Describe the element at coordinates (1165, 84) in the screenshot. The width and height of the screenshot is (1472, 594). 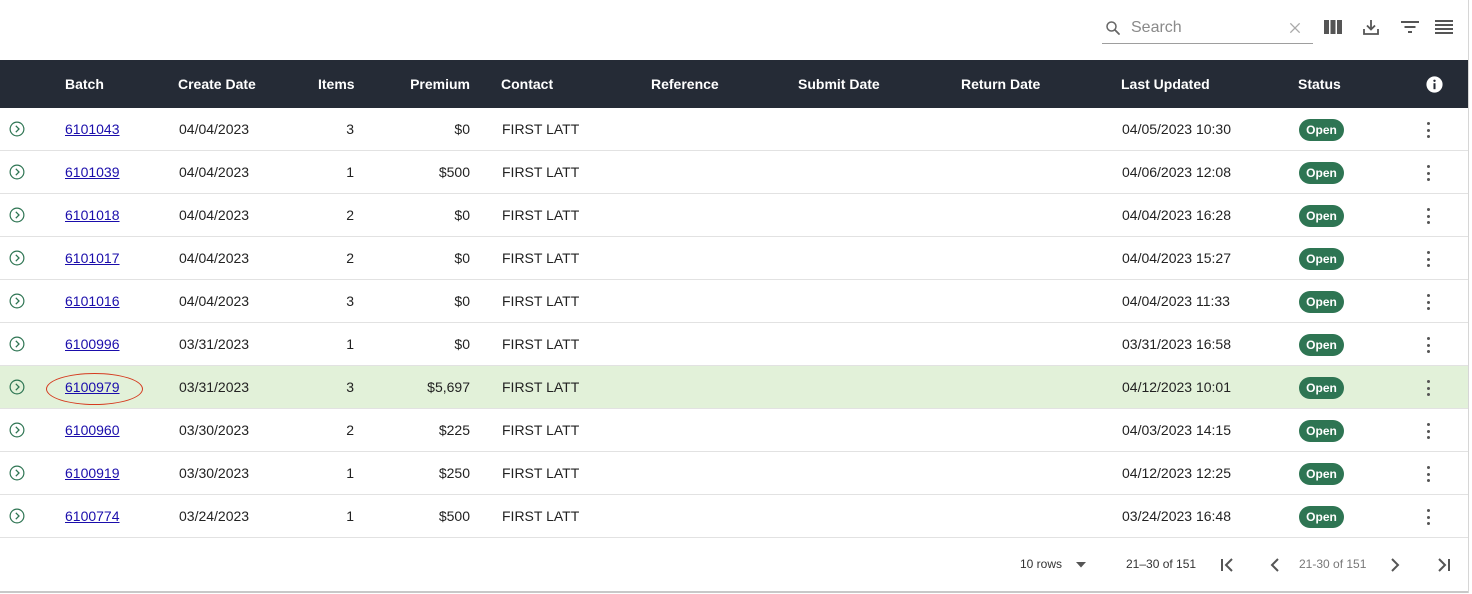
I see `header-last-updated: Last Updated` at that location.